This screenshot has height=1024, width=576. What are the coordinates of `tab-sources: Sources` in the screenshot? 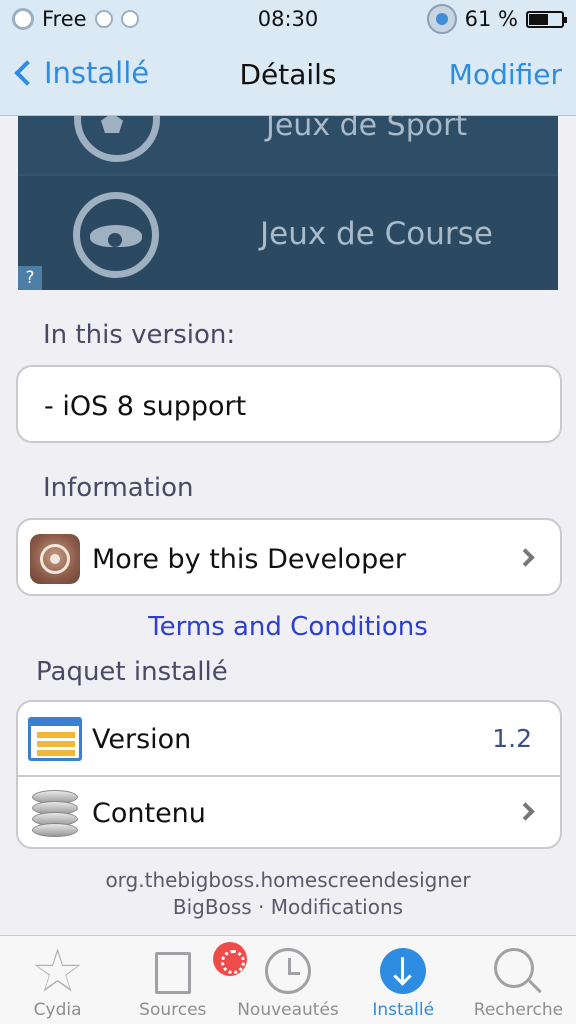 It's located at (181, 980).